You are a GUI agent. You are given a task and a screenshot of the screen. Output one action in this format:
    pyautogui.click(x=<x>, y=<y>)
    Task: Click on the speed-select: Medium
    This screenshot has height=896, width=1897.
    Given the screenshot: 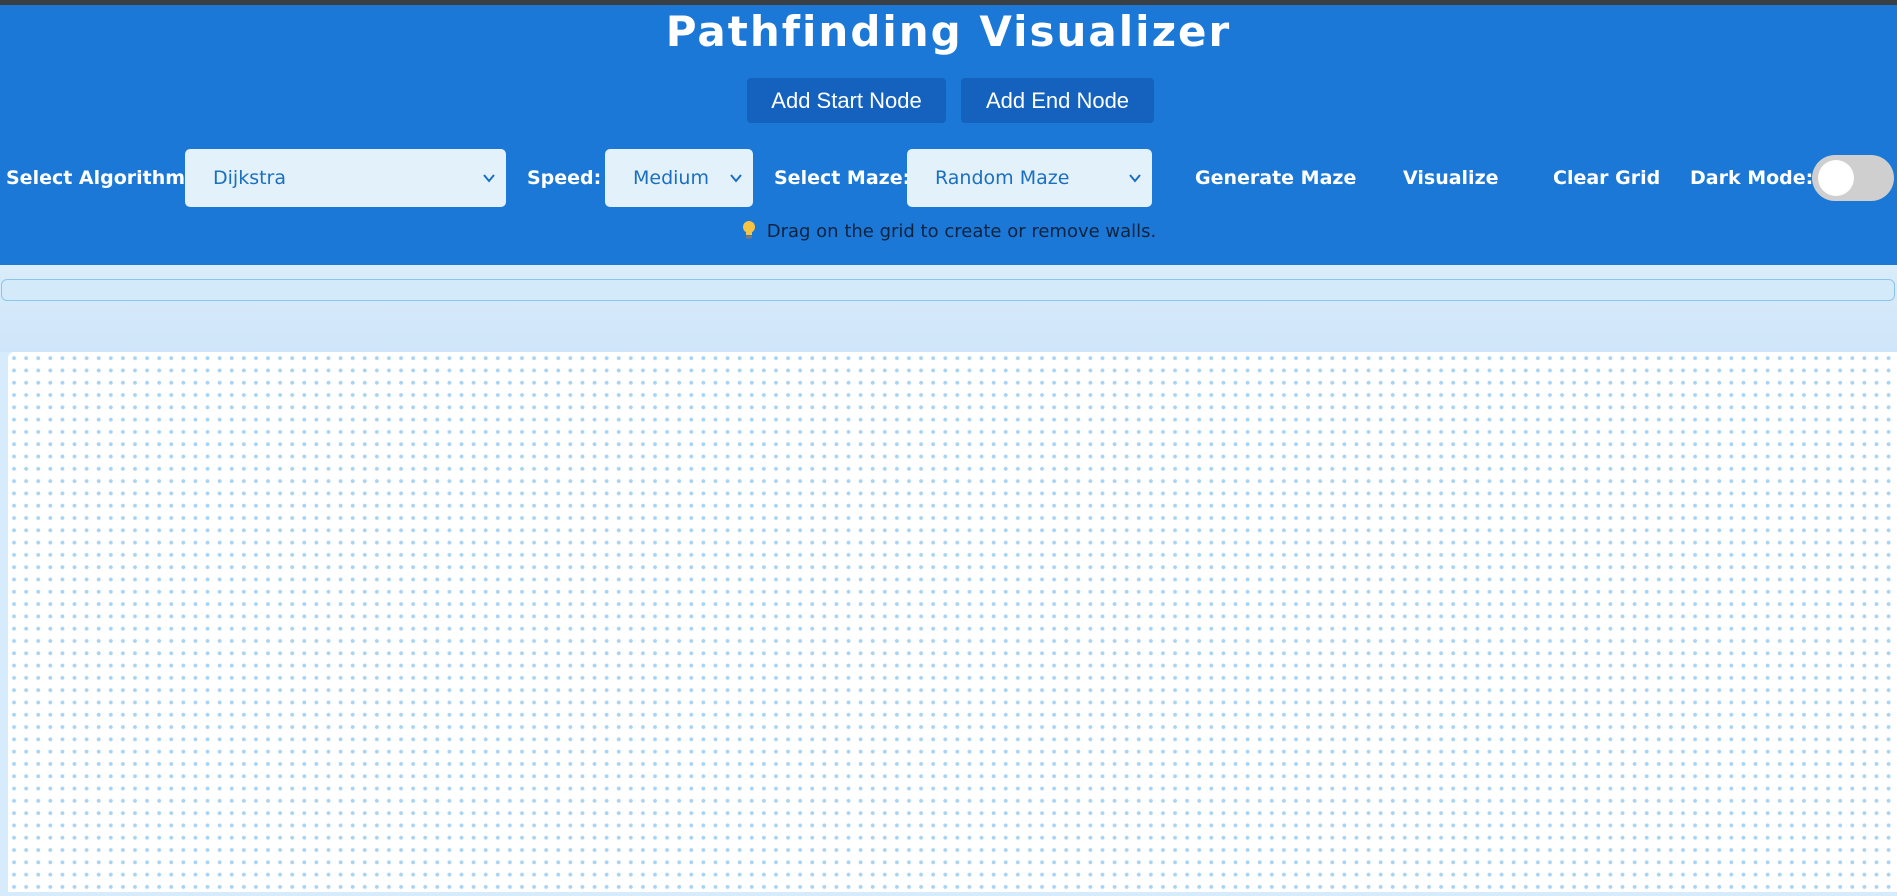 What is the action you would take?
    pyautogui.click(x=679, y=178)
    